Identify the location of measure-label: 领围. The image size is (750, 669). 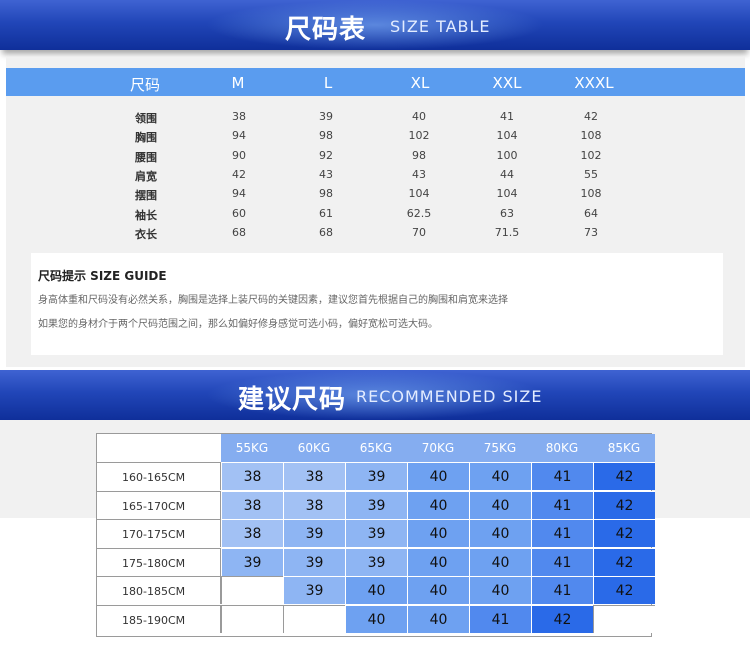
(146, 118).